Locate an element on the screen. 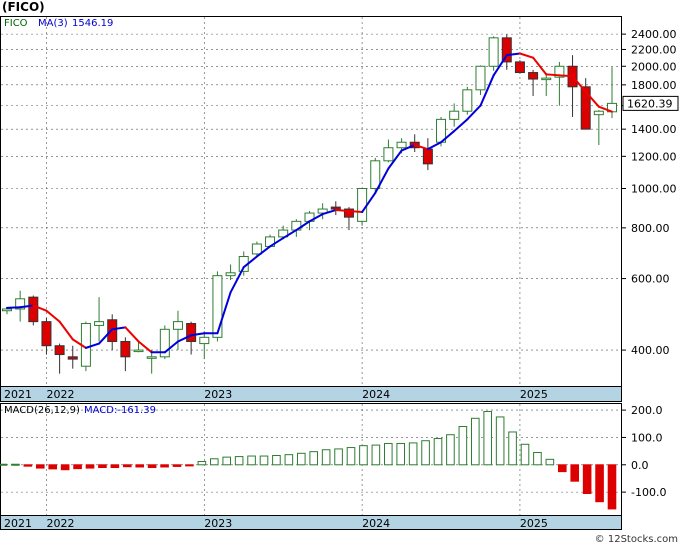 The width and height of the screenshot is (680, 546). macd-tick-label: 100.0 is located at coordinates (647, 437).